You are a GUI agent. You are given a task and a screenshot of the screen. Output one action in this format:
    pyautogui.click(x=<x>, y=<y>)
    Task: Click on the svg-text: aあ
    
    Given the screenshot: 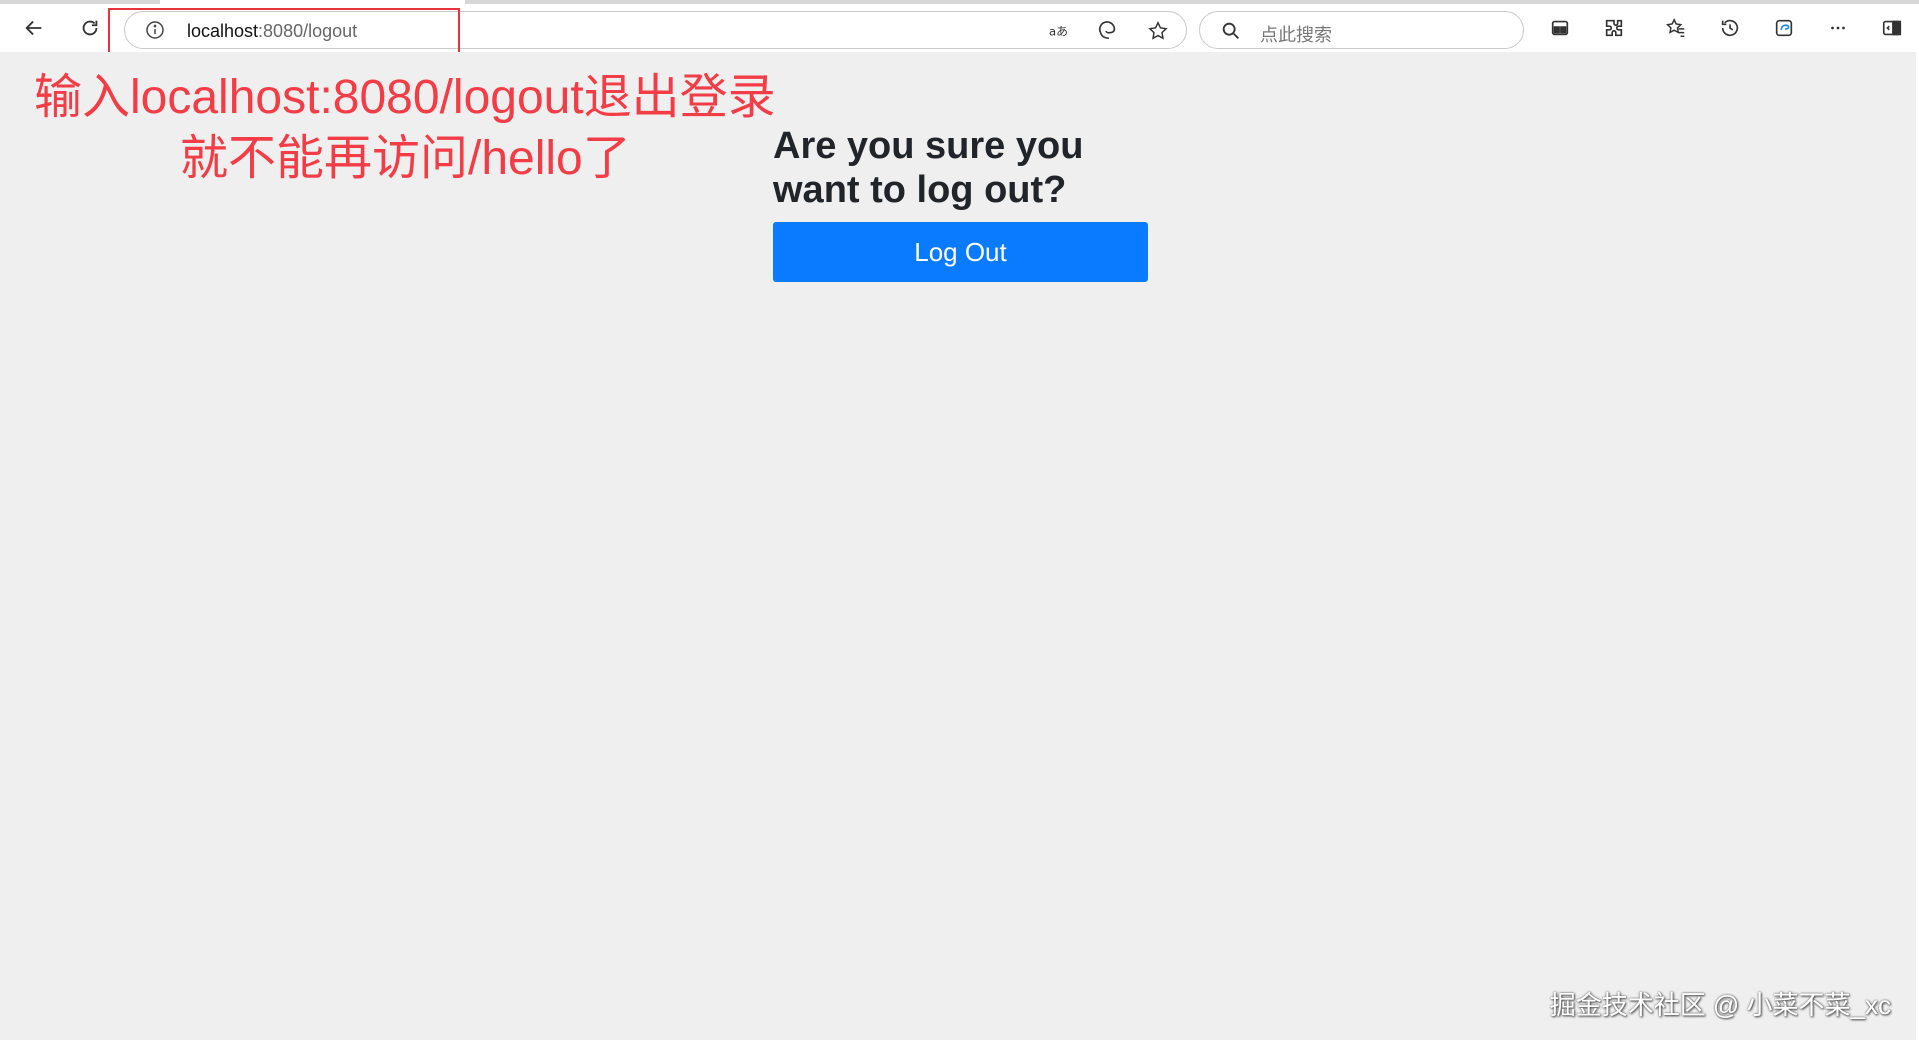 What is the action you would take?
    pyautogui.click(x=1058, y=32)
    